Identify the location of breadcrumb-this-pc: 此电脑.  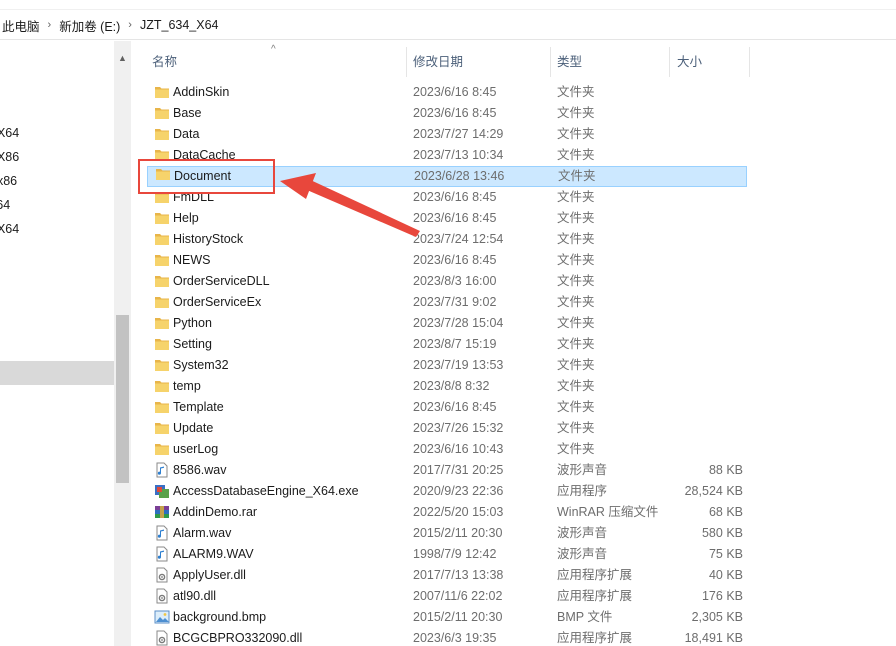
(21, 25).